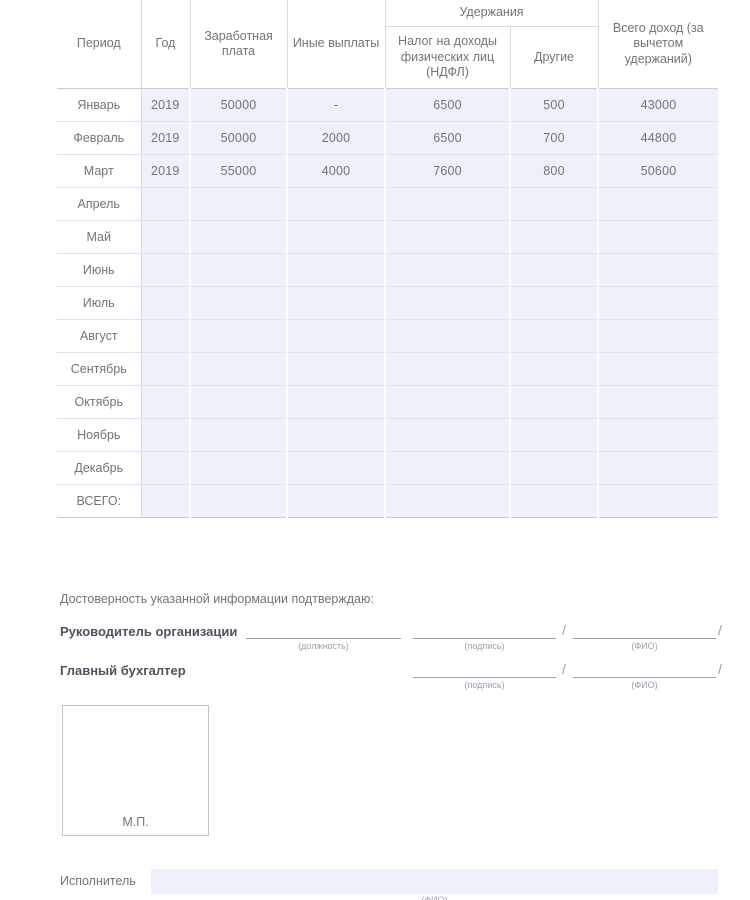 The height and width of the screenshot is (900, 750). What do you see at coordinates (644, 669) in the screenshot?
I see `accountant-name-line` at bounding box center [644, 669].